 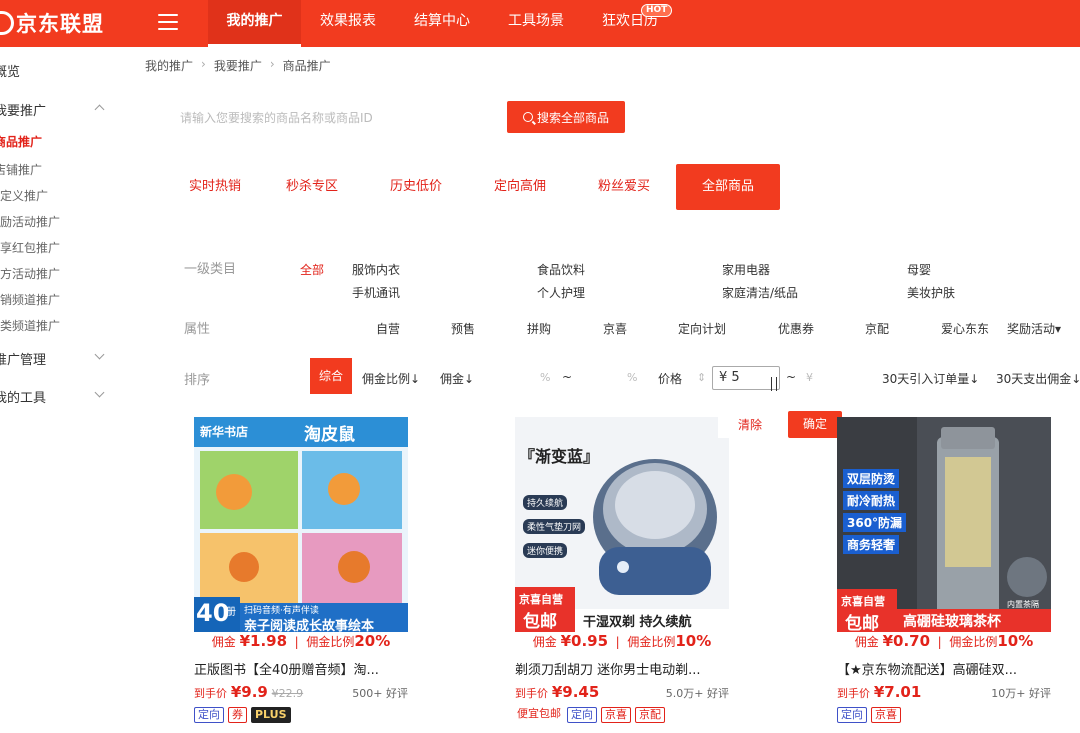 What do you see at coordinates (728, 187) in the screenshot?
I see `tab-all-goods: 全部商品` at bounding box center [728, 187].